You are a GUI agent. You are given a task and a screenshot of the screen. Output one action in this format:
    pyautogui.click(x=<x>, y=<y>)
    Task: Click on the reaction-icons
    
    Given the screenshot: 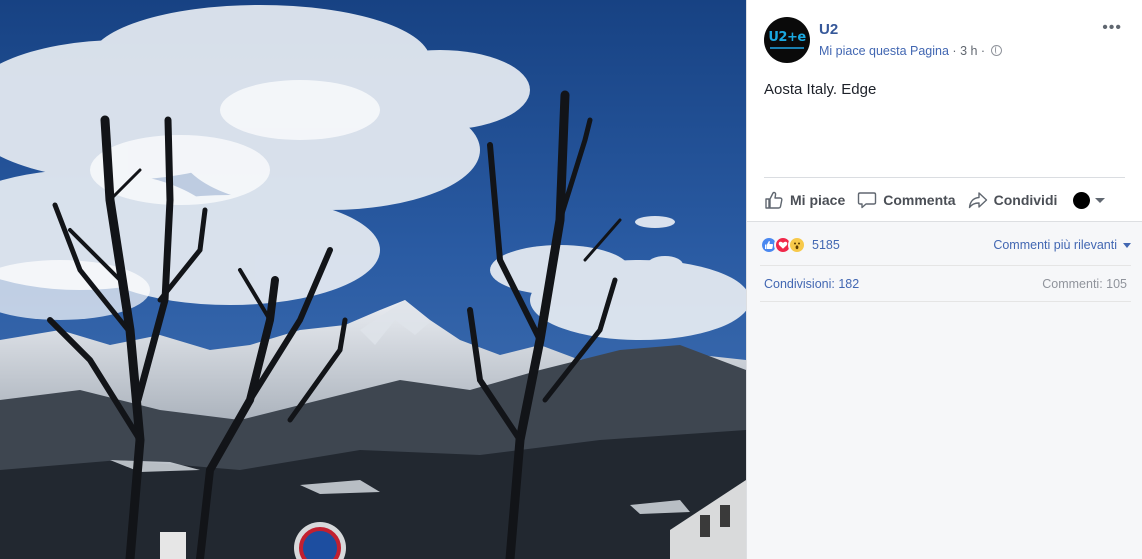 What is the action you would take?
    pyautogui.click(x=783, y=245)
    